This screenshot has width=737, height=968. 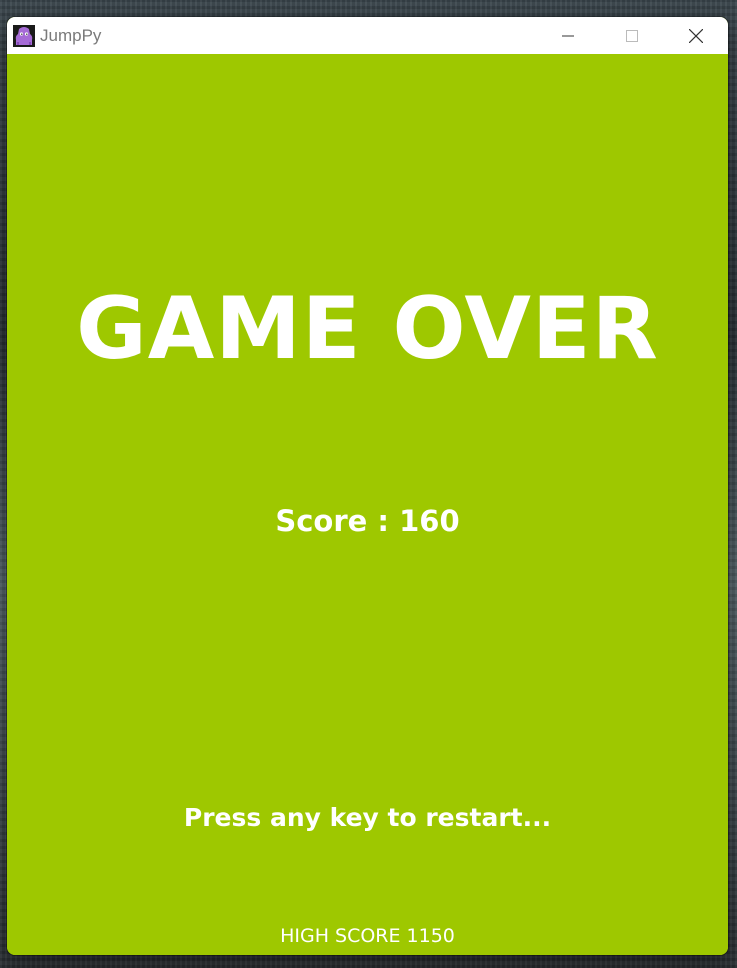 I want to click on window-controls, so click(x=632, y=35).